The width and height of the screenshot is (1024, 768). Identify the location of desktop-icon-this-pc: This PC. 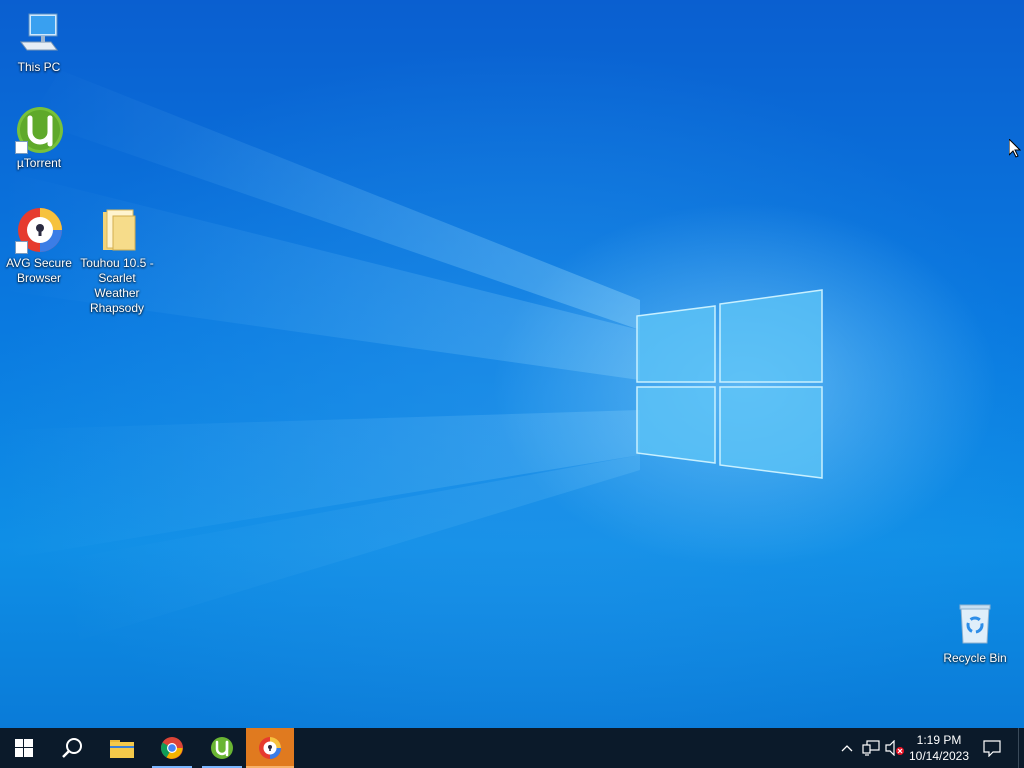
(39, 42).